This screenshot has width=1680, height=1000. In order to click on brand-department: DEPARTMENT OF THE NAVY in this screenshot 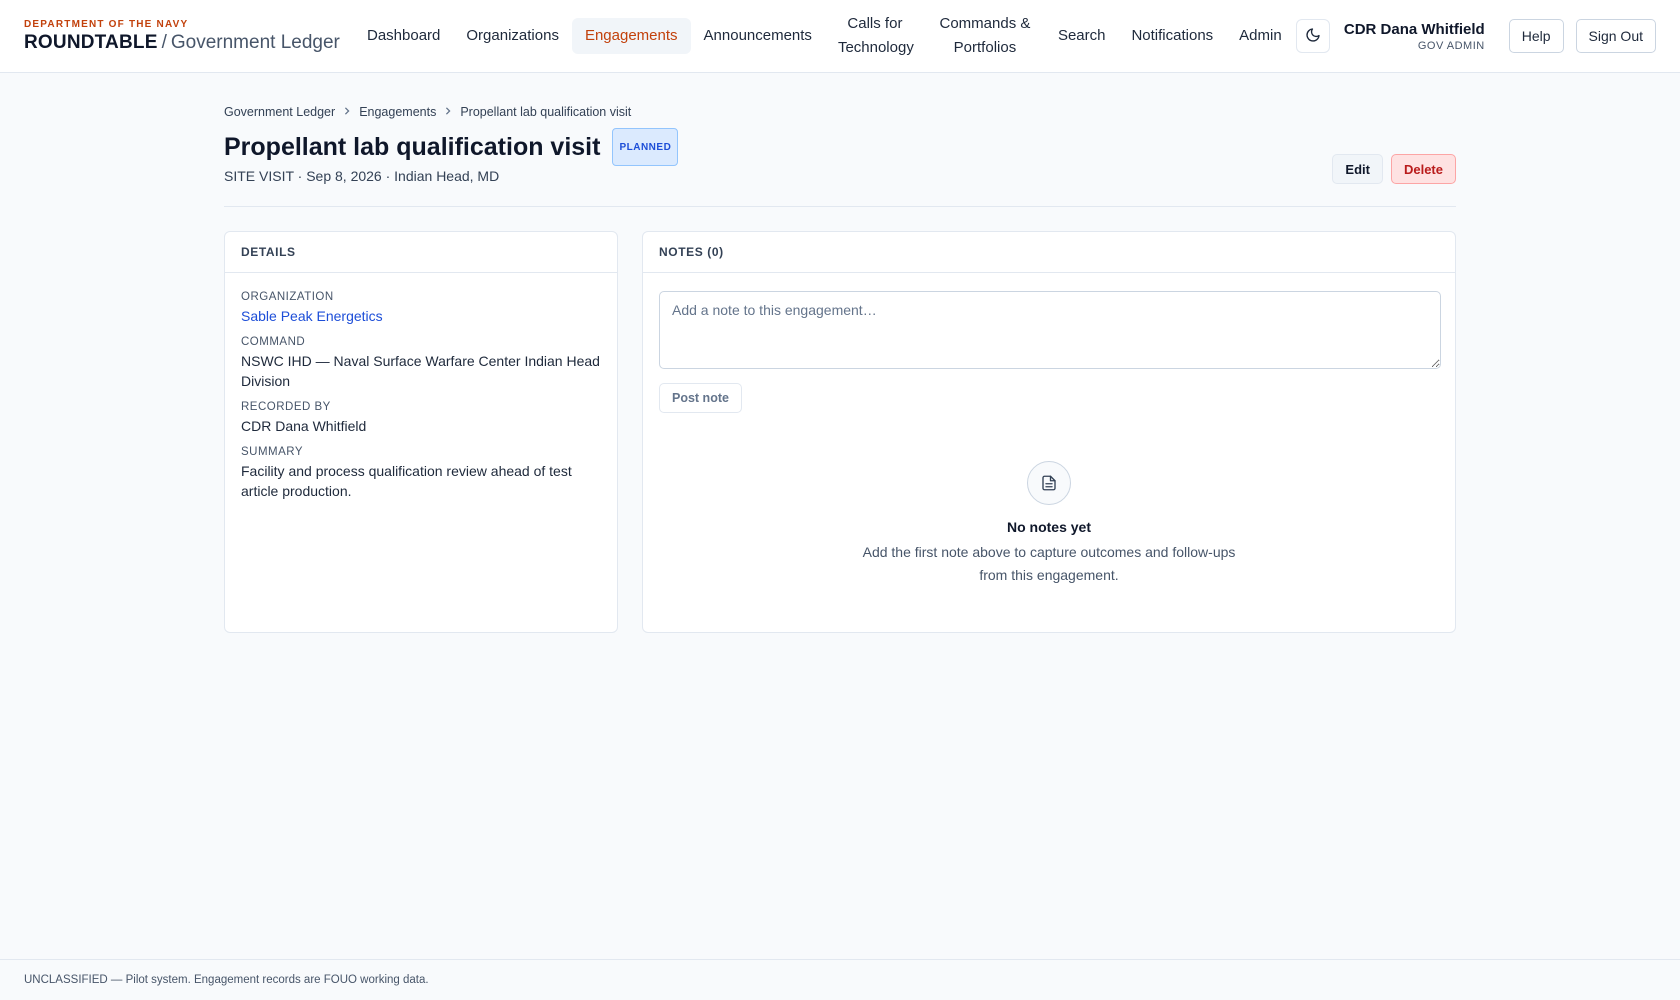, I will do `click(106, 24)`.